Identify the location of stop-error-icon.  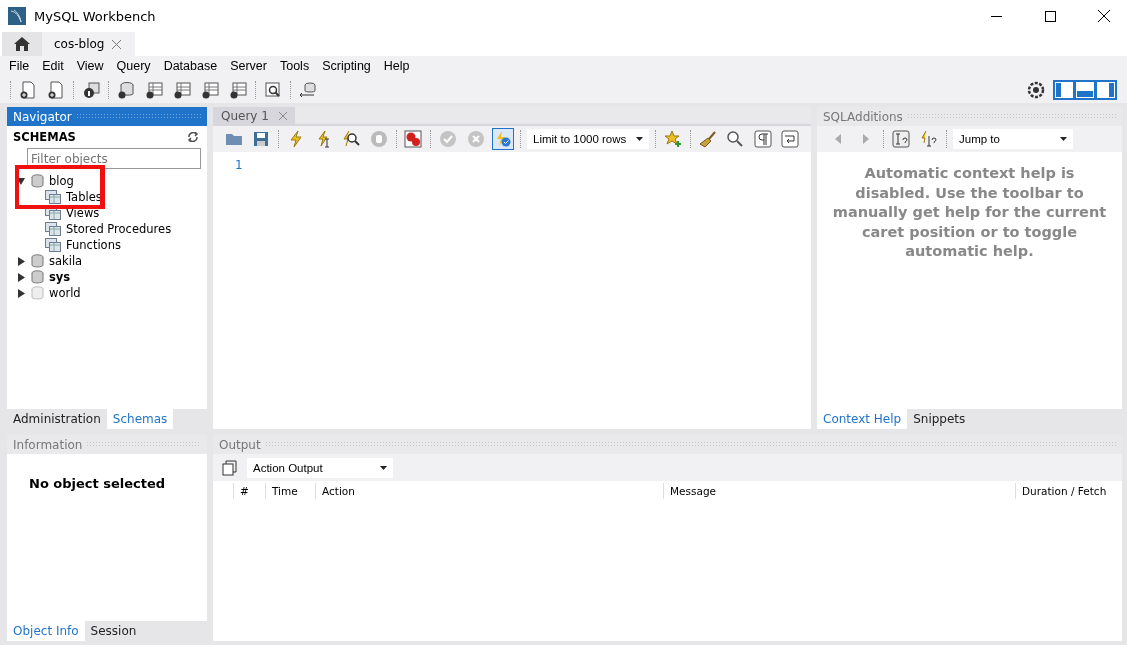
(413, 139).